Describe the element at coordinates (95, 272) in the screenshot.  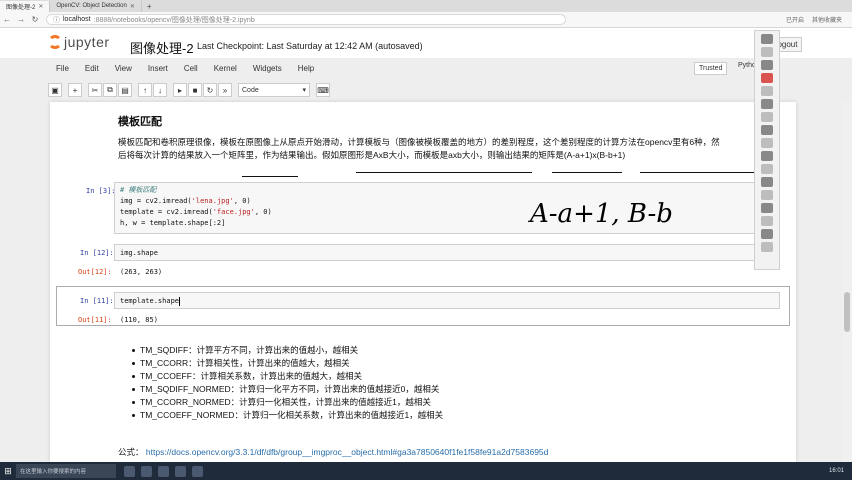
I see `output-prompt: Out[12]:` at that location.